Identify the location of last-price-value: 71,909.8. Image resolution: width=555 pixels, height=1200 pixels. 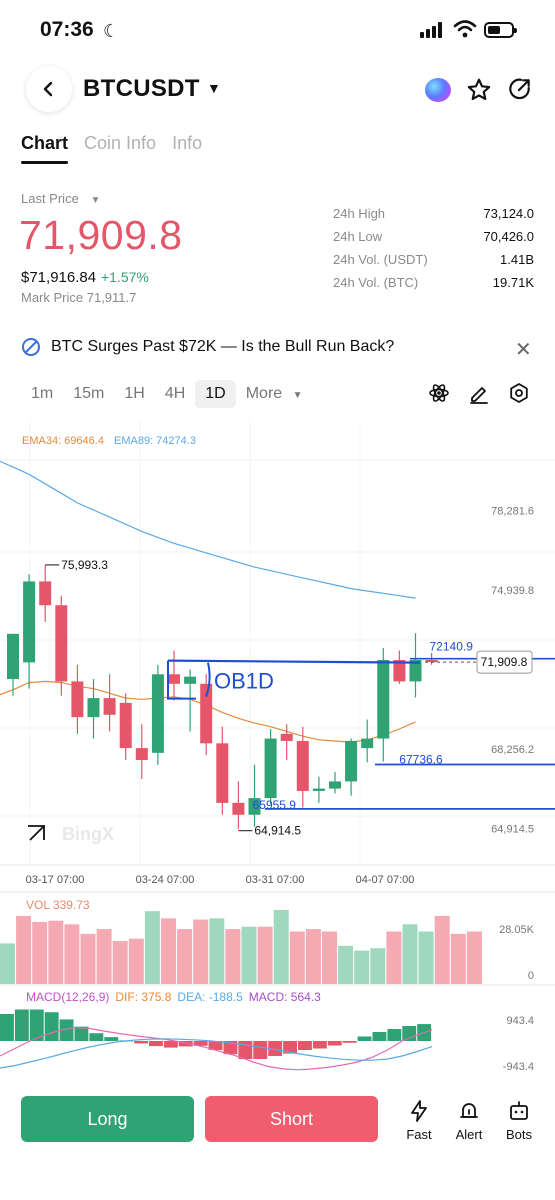
(101, 235).